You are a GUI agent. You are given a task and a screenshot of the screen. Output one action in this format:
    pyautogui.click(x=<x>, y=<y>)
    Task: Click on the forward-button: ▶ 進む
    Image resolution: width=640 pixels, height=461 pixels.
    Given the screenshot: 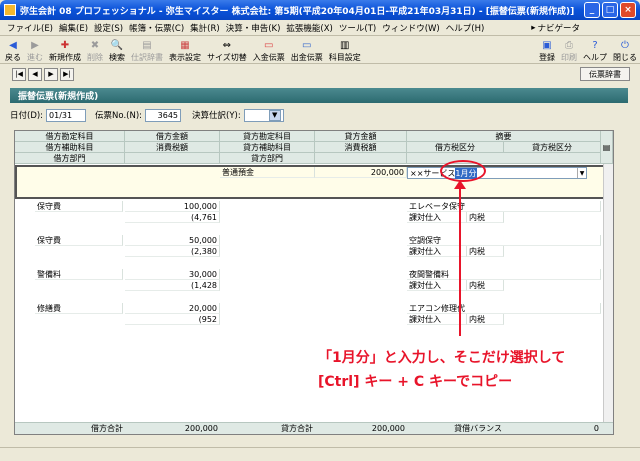 What is the action you would take?
    pyautogui.click(x=35, y=51)
    